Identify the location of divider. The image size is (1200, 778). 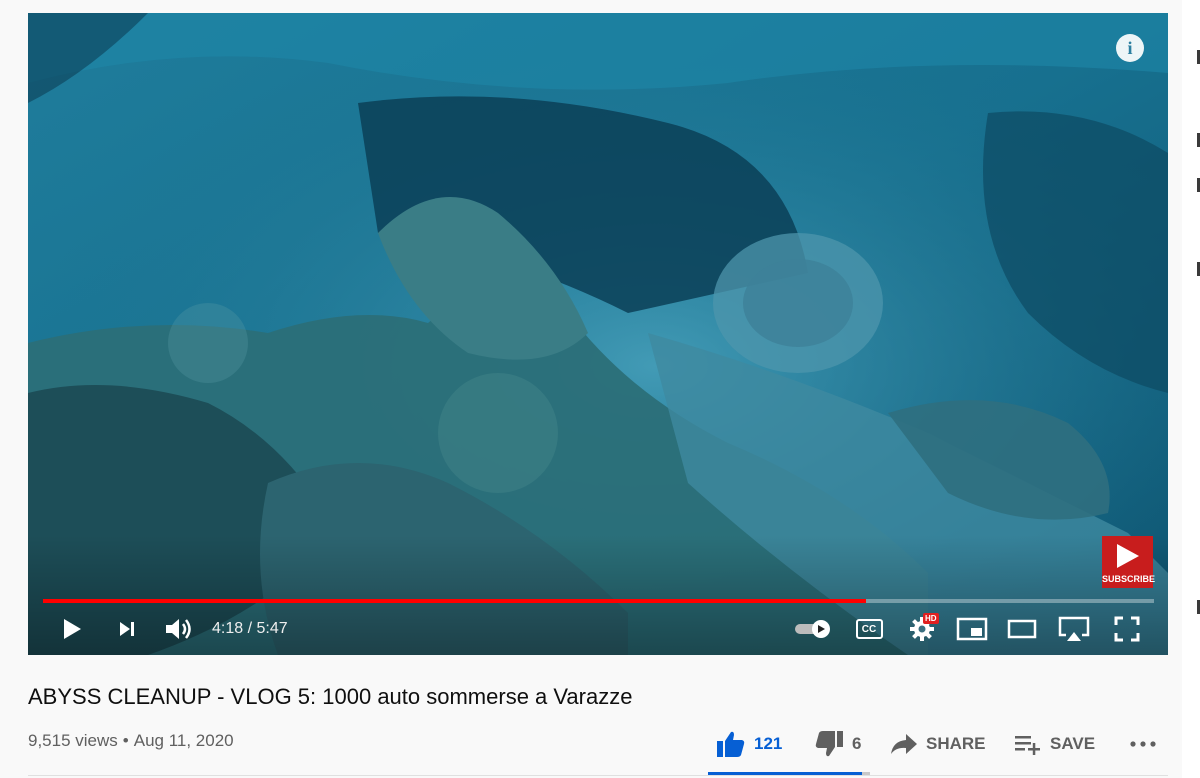
(598, 775).